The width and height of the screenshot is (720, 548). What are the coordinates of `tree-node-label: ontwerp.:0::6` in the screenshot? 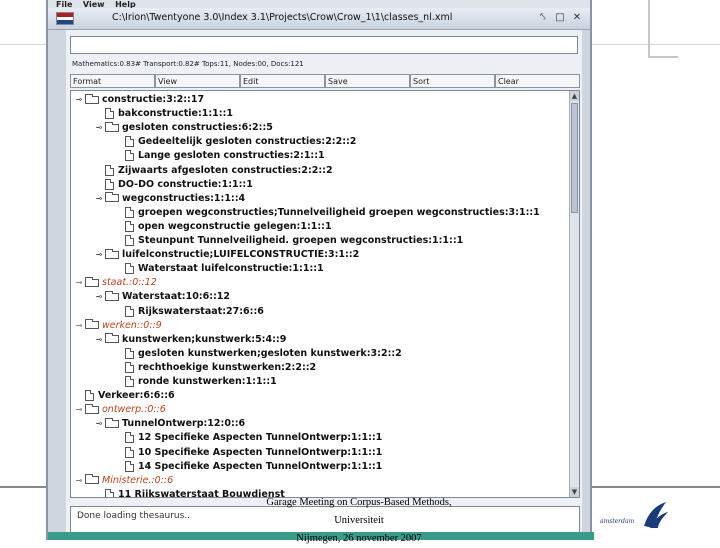 It's located at (134, 410).